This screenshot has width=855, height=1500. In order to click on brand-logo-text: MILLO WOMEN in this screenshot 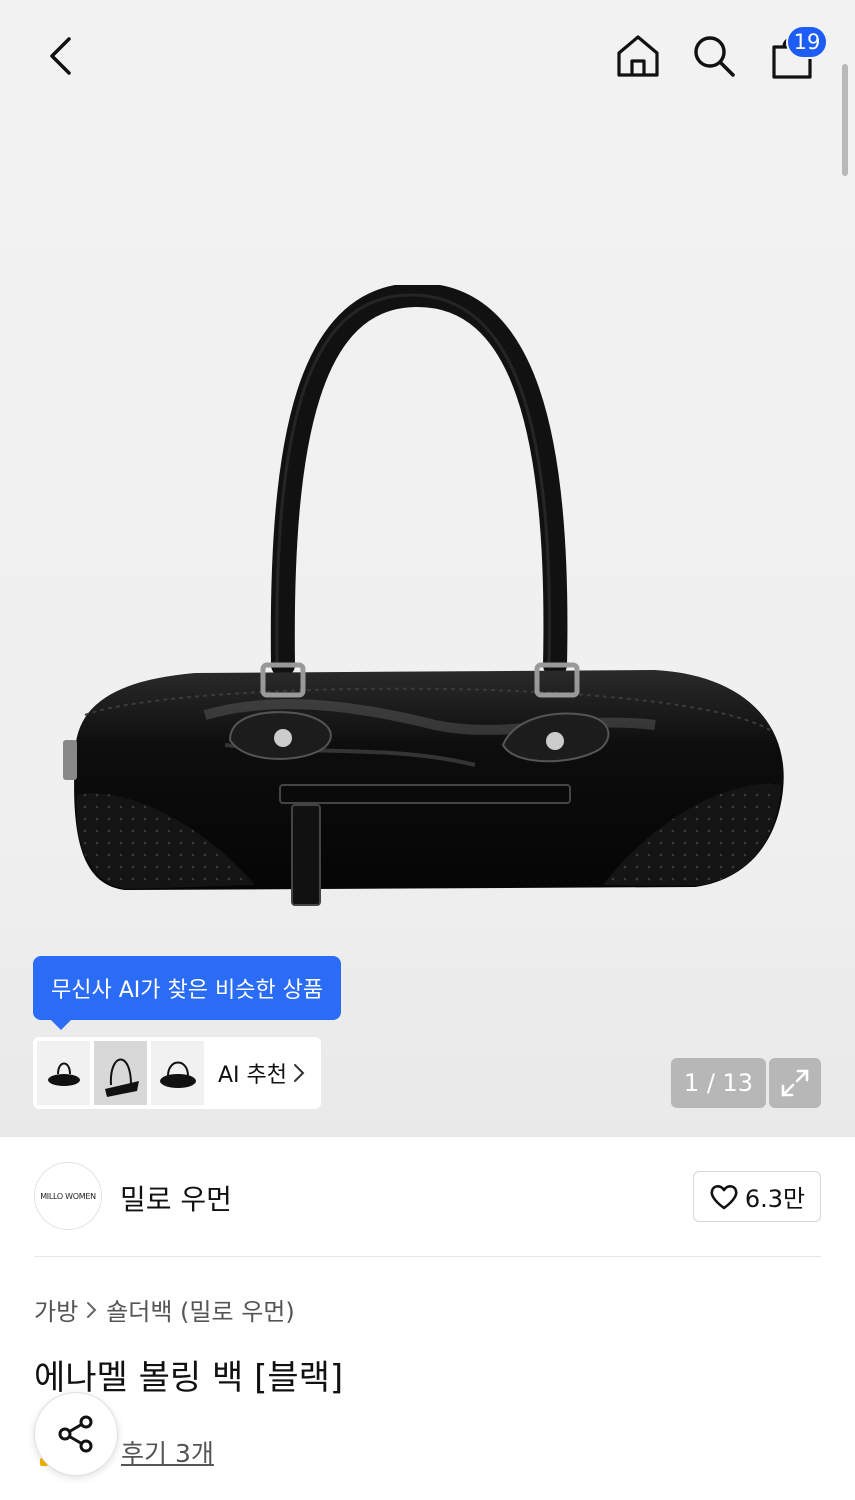, I will do `click(68, 1196)`.